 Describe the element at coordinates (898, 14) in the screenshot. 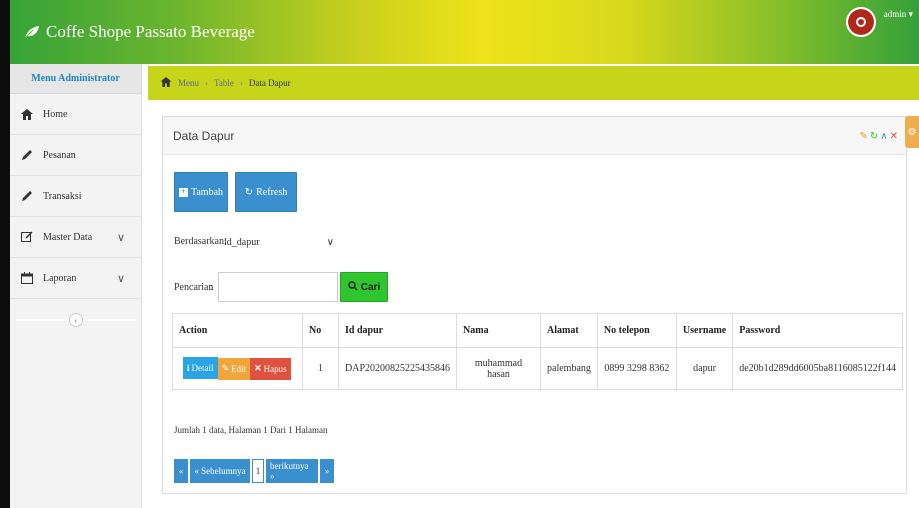

I see `user-menu: admin ▾` at that location.